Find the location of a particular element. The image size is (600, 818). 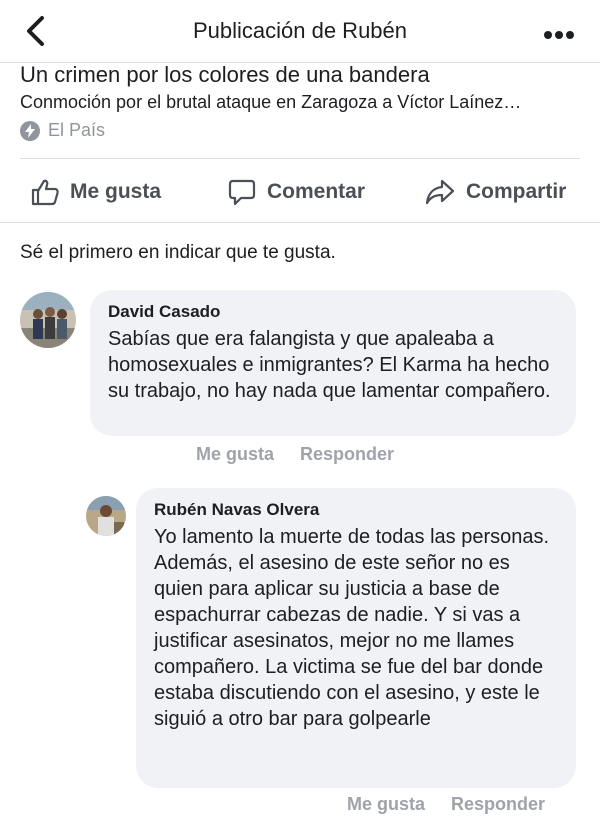

comment-button: Comentar is located at coordinates (296, 192).